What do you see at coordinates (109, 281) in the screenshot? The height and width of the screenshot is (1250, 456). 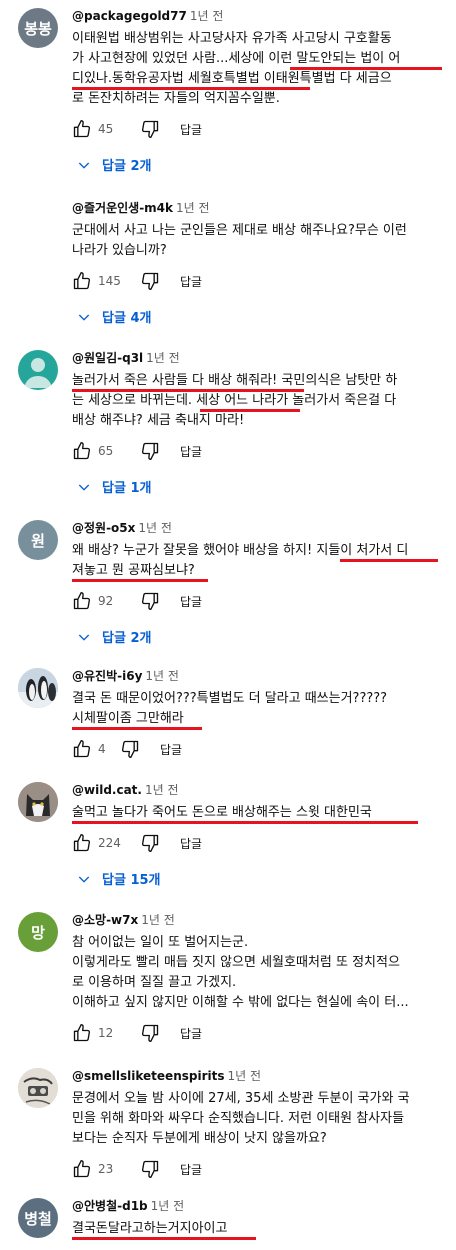 I see `like-count: 145` at bounding box center [109, 281].